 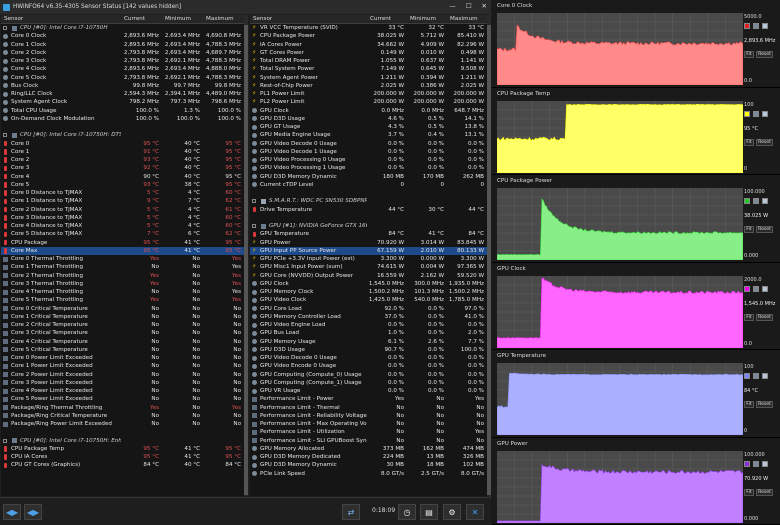 What do you see at coordinates (387, 19) in the screenshot?
I see `column-current: Current` at bounding box center [387, 19].